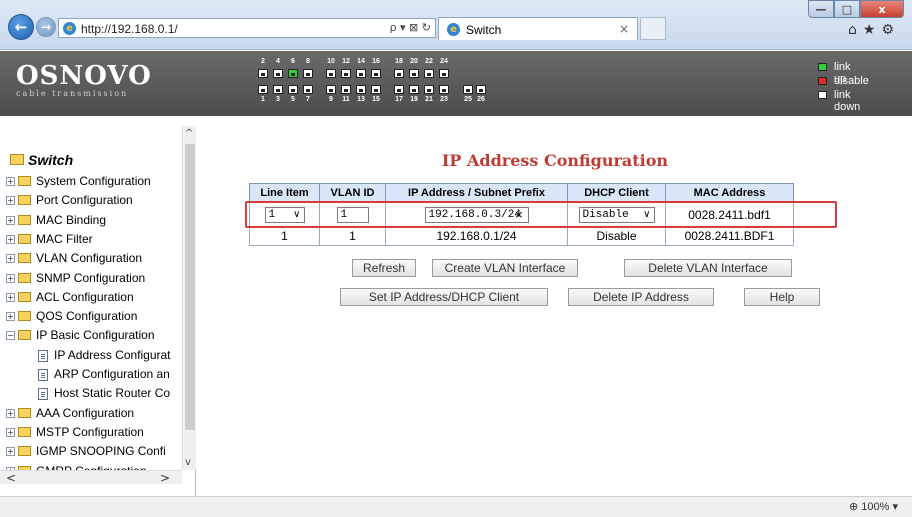 The image size is (912, 517). I want to click on mac-address-cell: 0028.2411.bdf1, so click(729, 214).